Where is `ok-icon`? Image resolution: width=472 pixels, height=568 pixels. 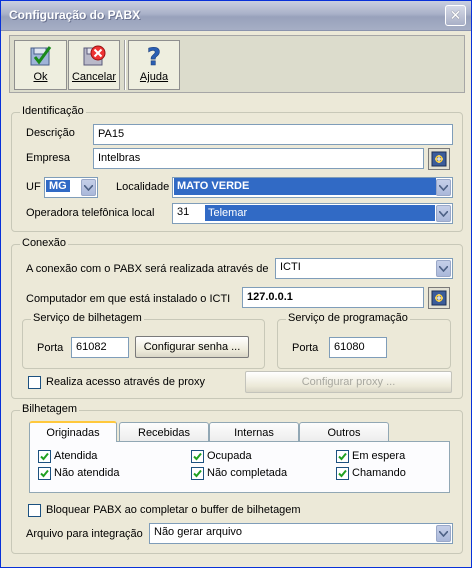
ok-icon is located at coordinates (40, 56).